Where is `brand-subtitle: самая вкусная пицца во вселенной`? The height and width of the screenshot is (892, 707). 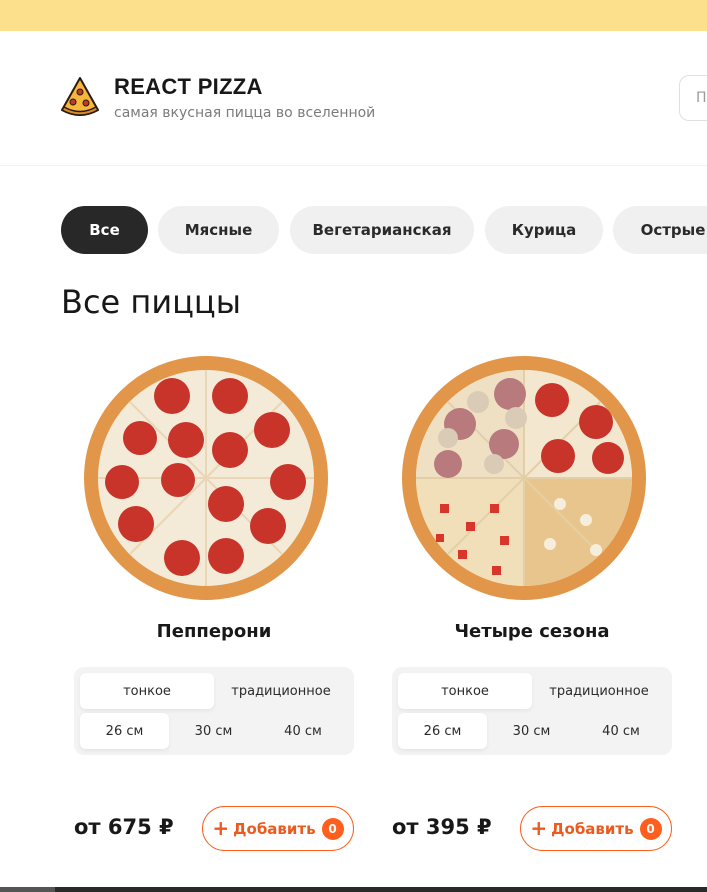
brand-subtitle: самая вкусная пицца во вселенной is located at coordinates (245, 113).